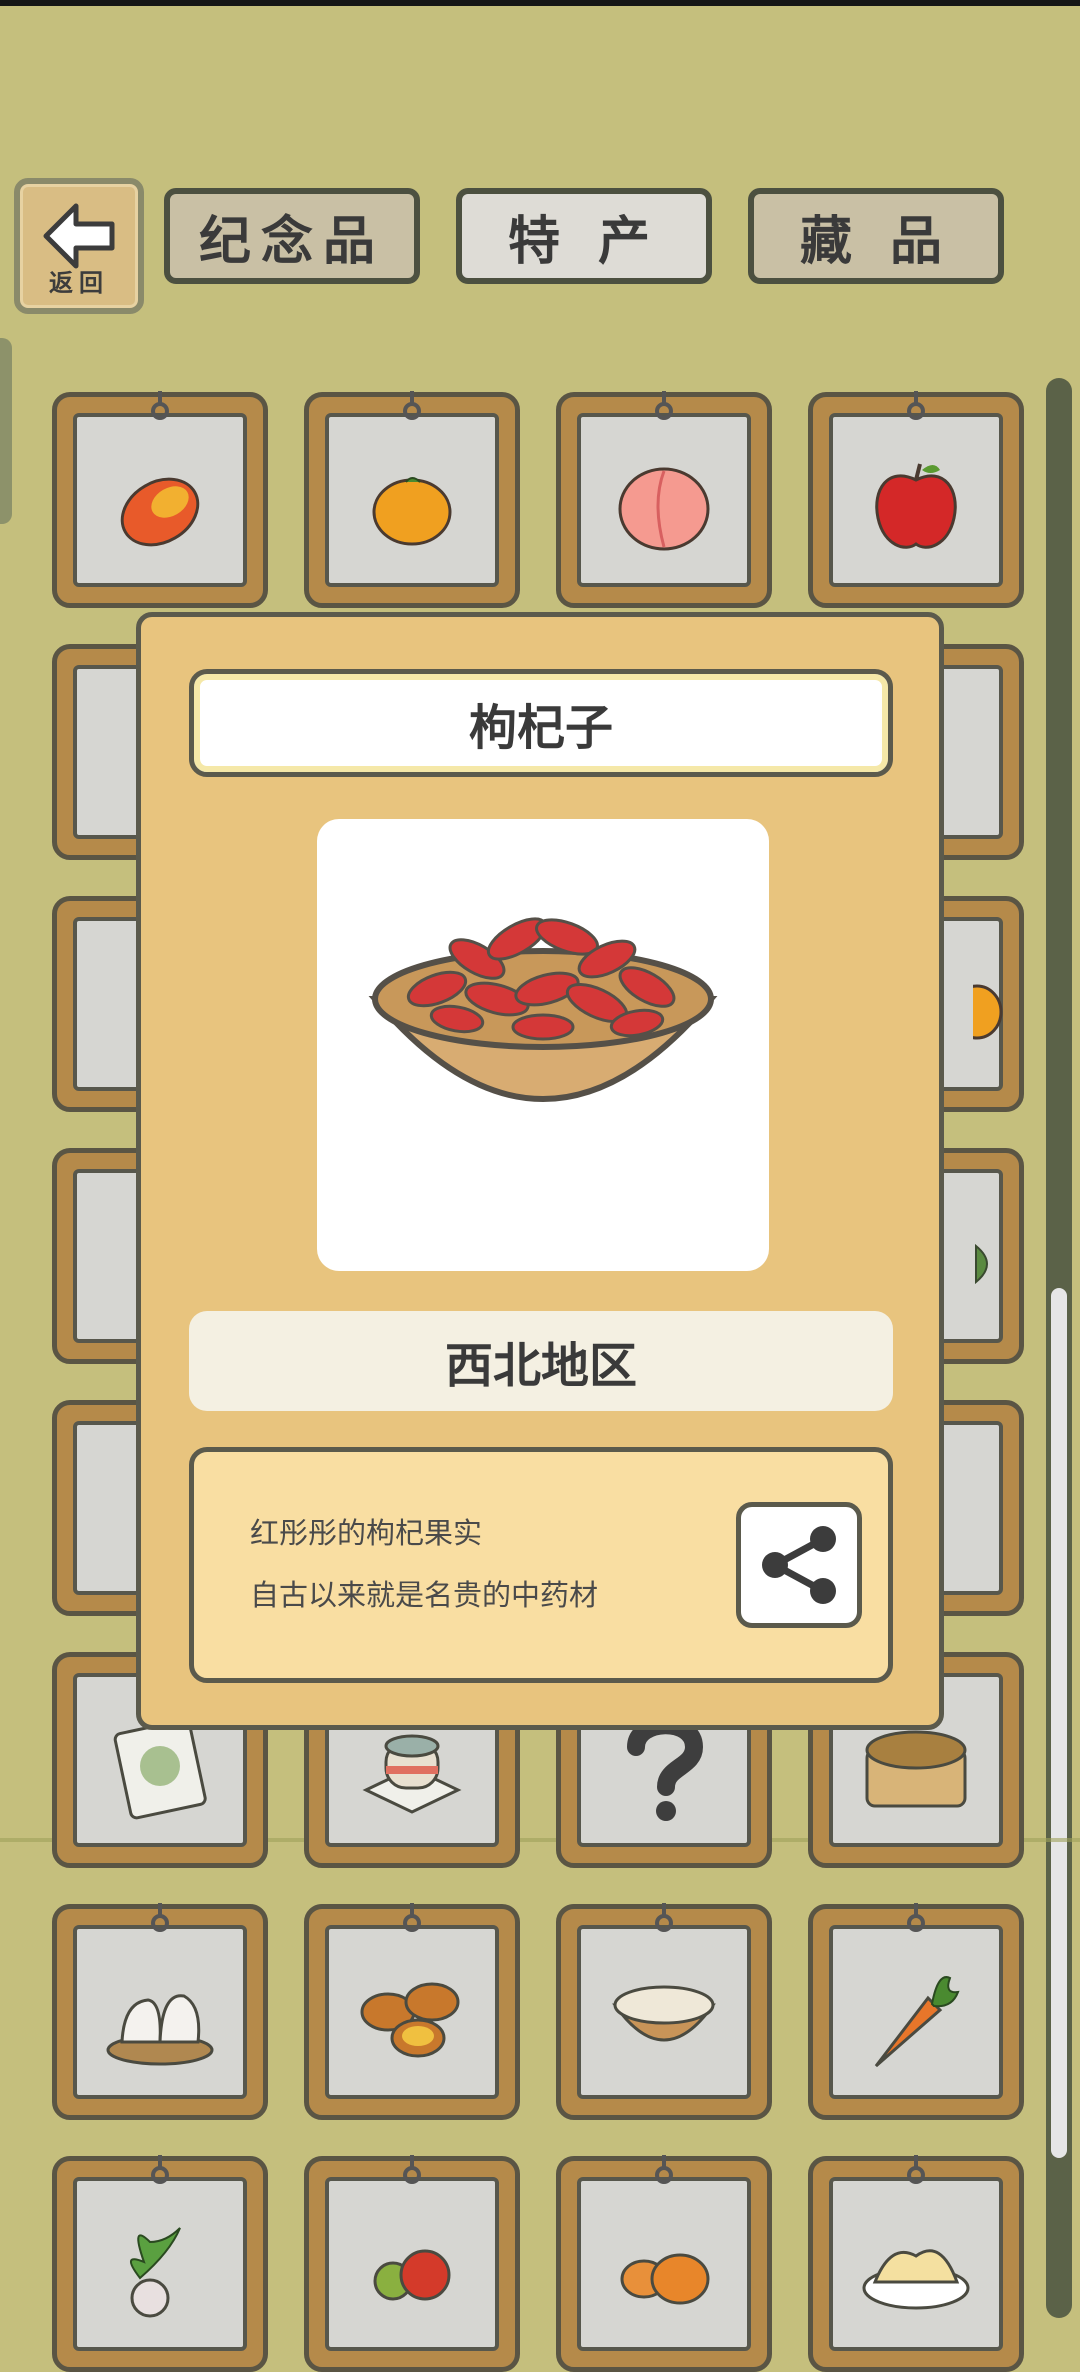  Describe the element at coordinates (916, 506) in the screenshot. I see `apple-icon` at that location.